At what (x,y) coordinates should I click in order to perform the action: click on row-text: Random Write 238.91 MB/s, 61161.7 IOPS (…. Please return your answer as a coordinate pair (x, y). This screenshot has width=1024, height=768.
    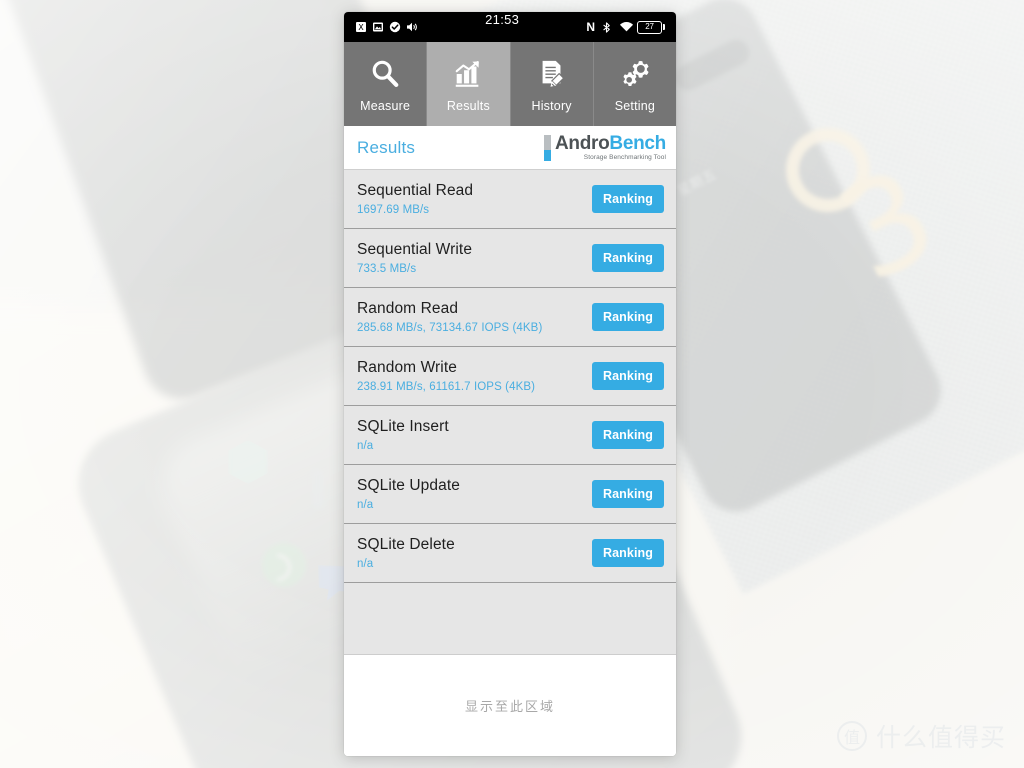
    Looking at the image, I should click on (446, 376).